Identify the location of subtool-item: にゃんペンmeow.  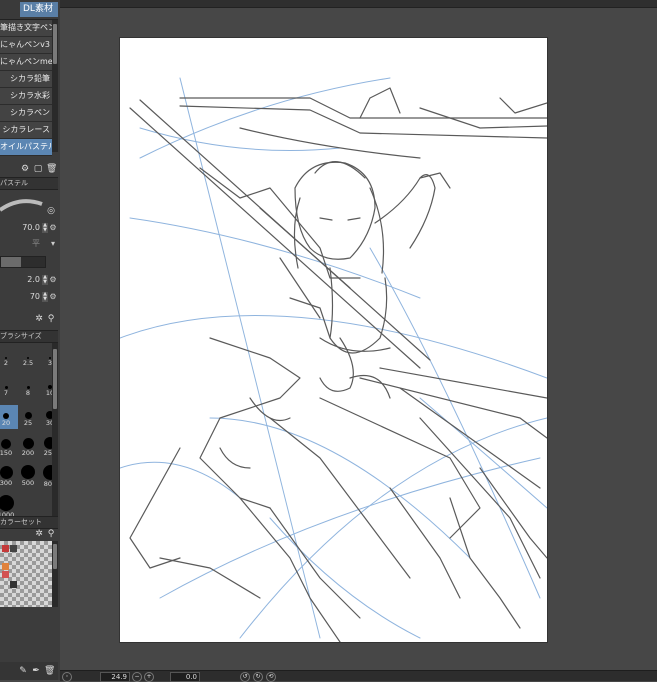
(26, 62).